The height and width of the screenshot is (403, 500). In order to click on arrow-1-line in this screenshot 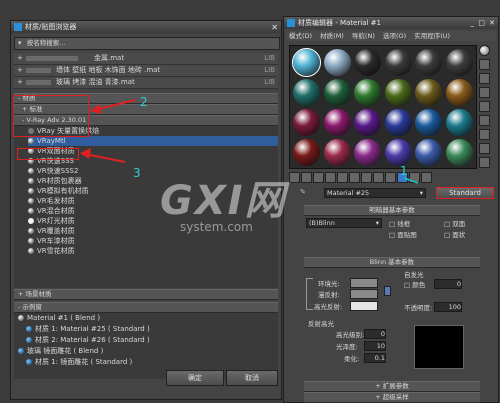, I will do `click(411, 180)`.